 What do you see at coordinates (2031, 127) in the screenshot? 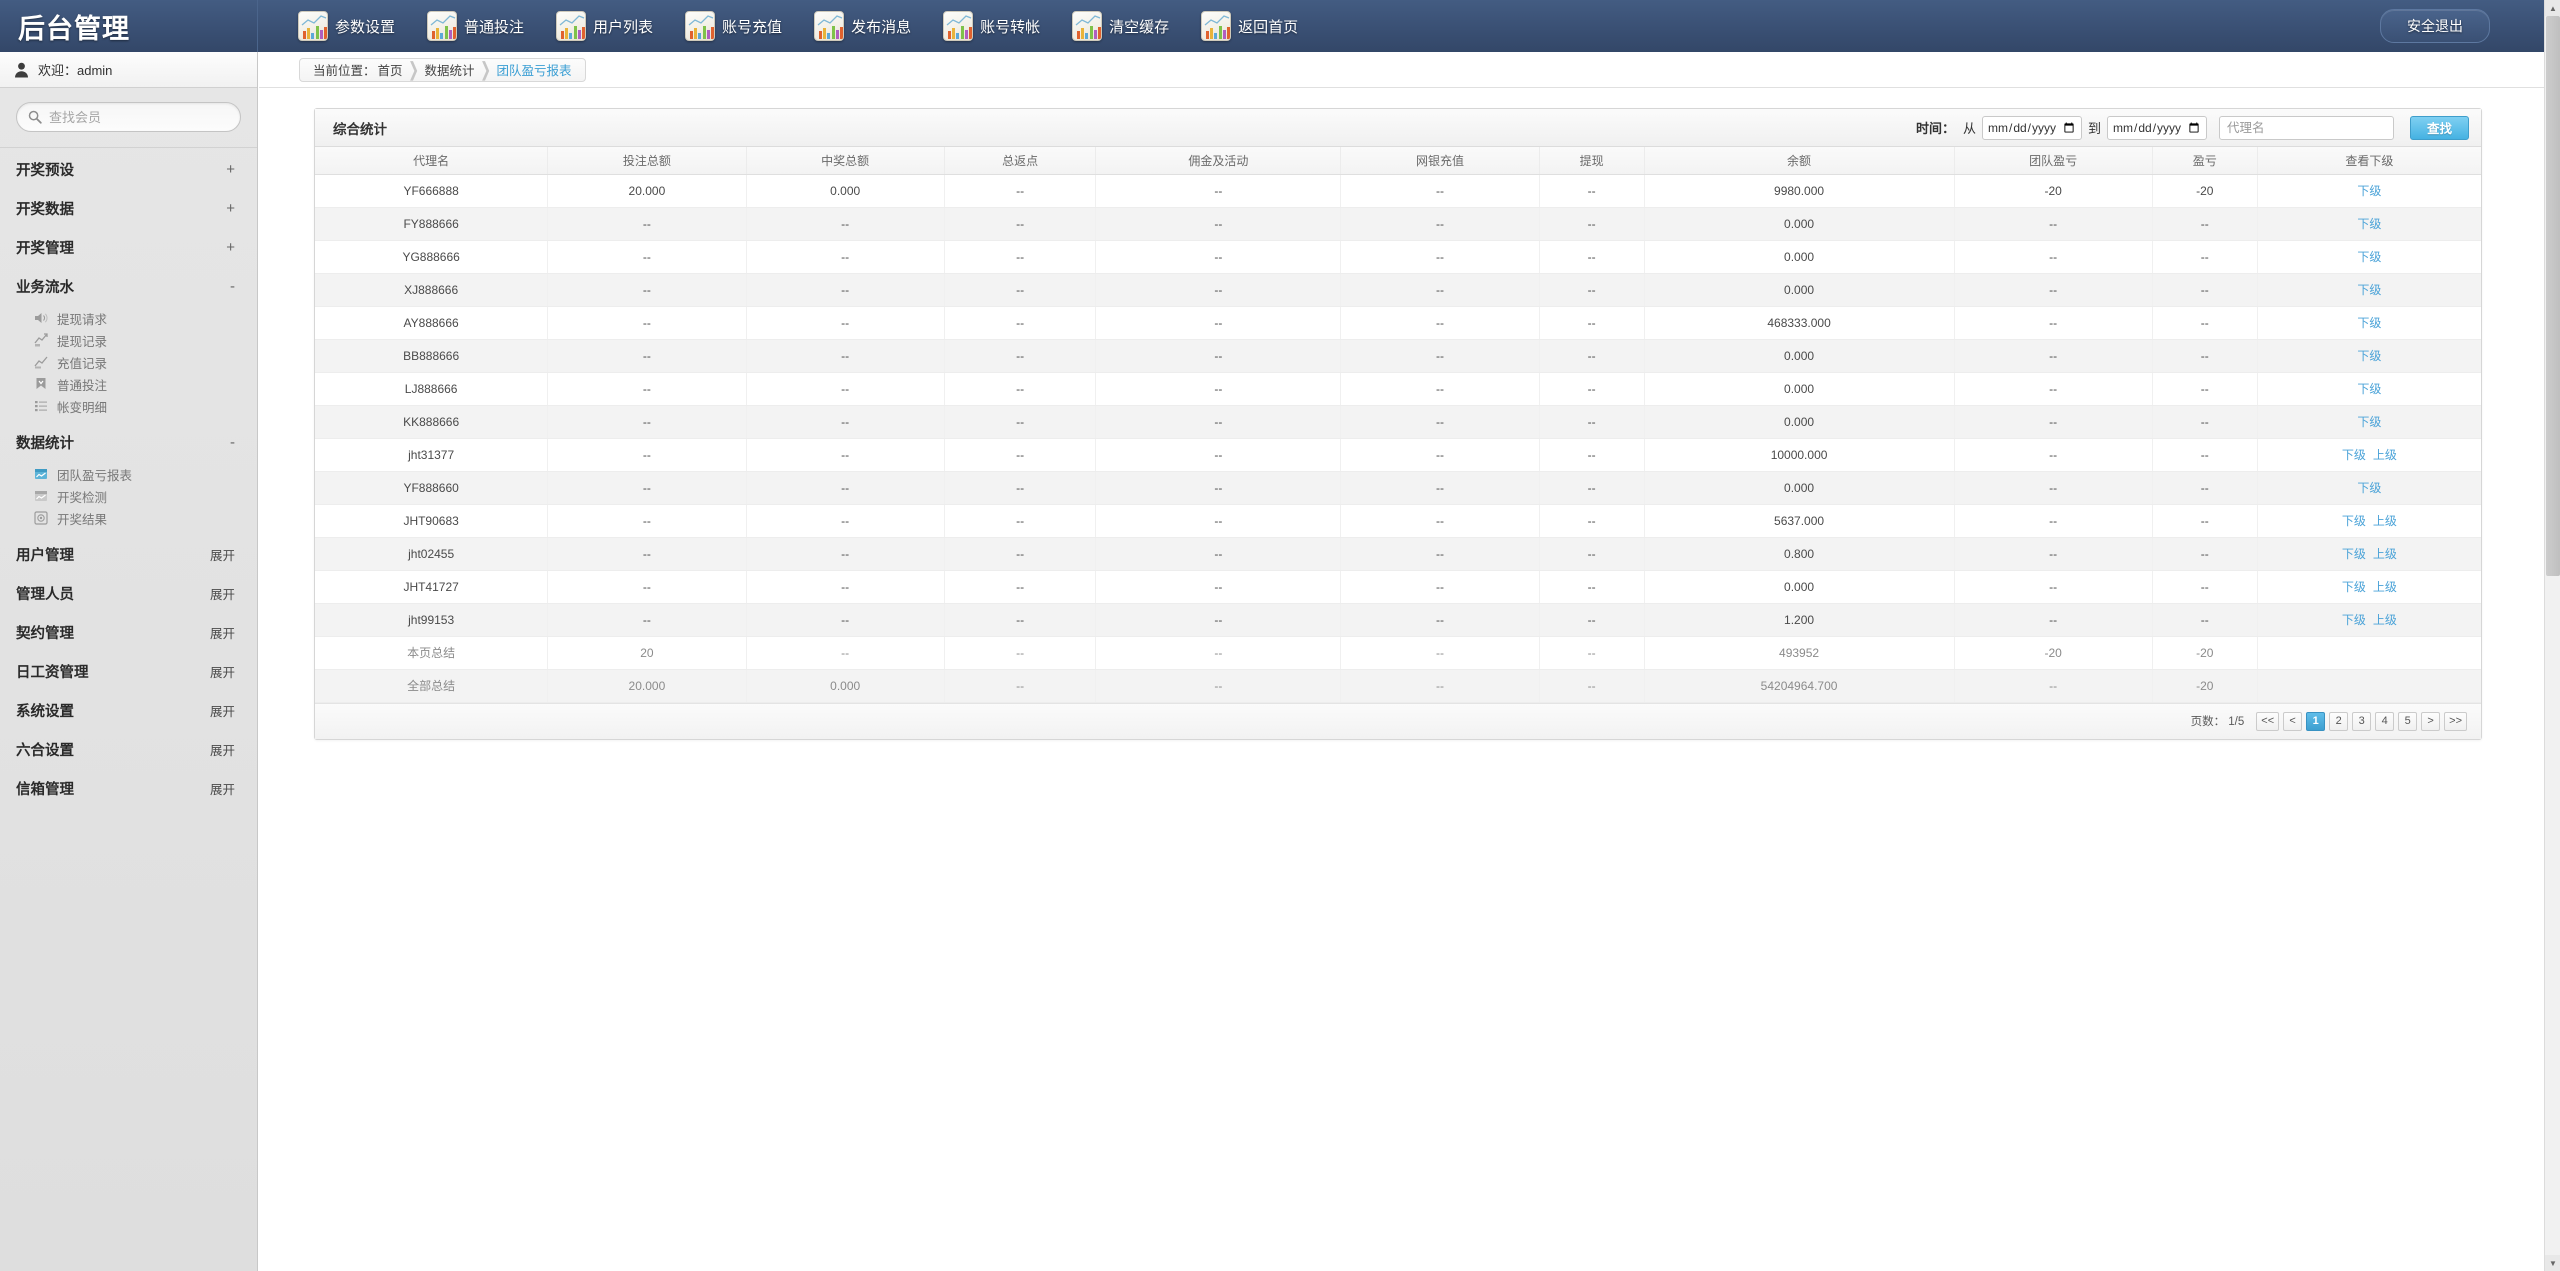
I see `date-from-input` at bounding box center [2031, 127].